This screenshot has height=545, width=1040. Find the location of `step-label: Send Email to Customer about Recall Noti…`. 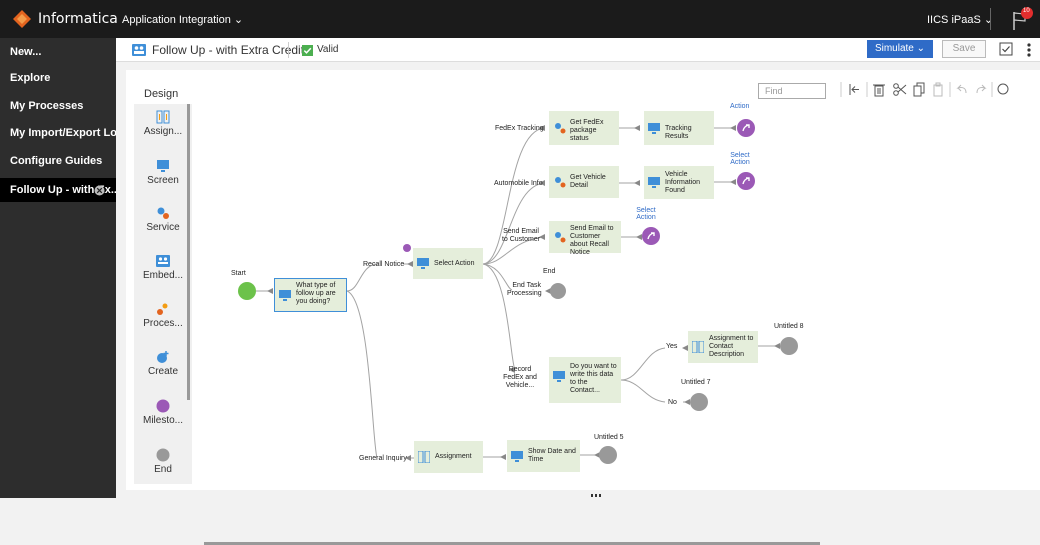

step-label: Send Email to Customer about Recall Noti… is located at coordinates (592, 240).